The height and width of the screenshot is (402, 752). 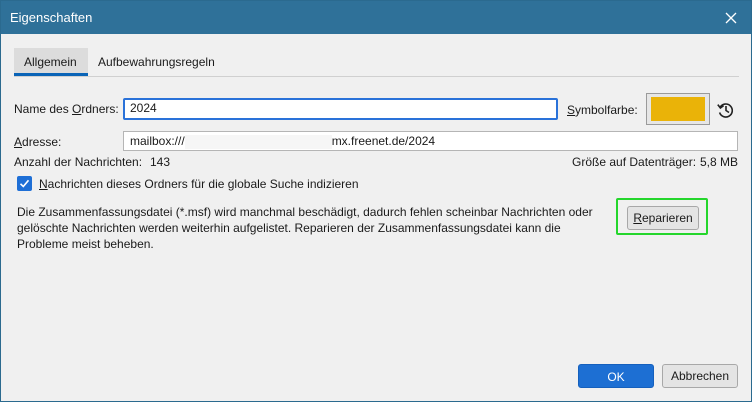 I want to click on address-field: mailbox:/// mx.freenet.de/2024, so click(x=430, y=141).